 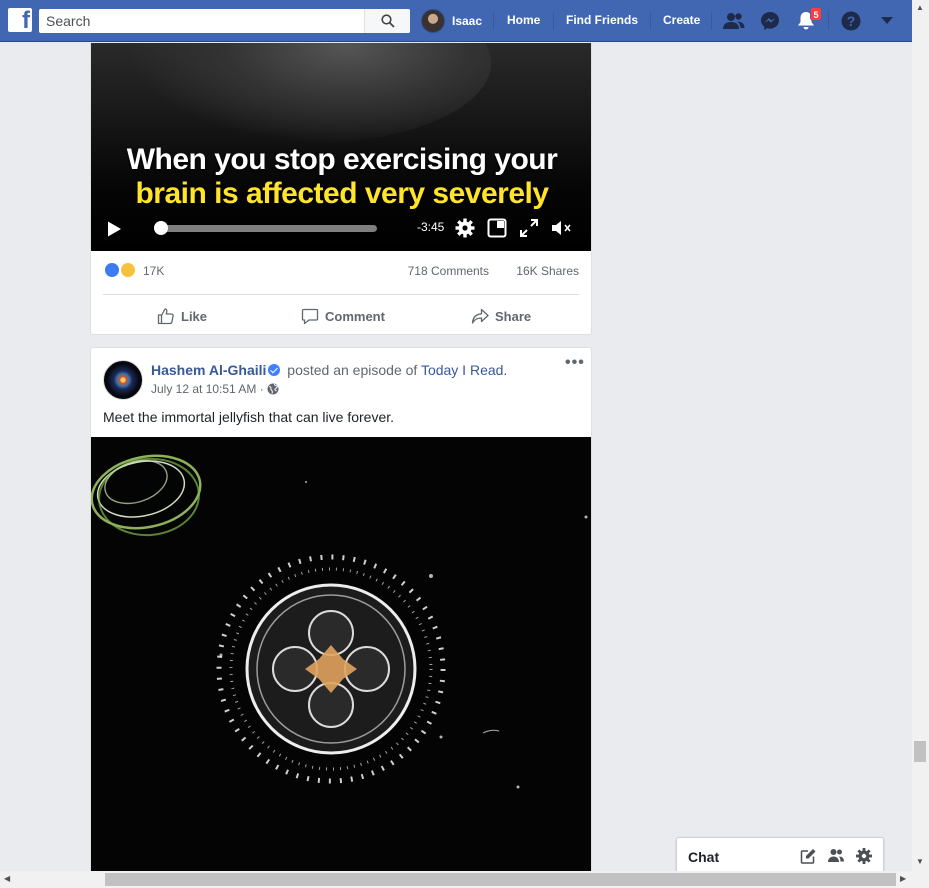 What do you see at coordinates (547, 271) in the screenshot?
I see `shares-count: 16K Shares` at bounding box center [547, 271].